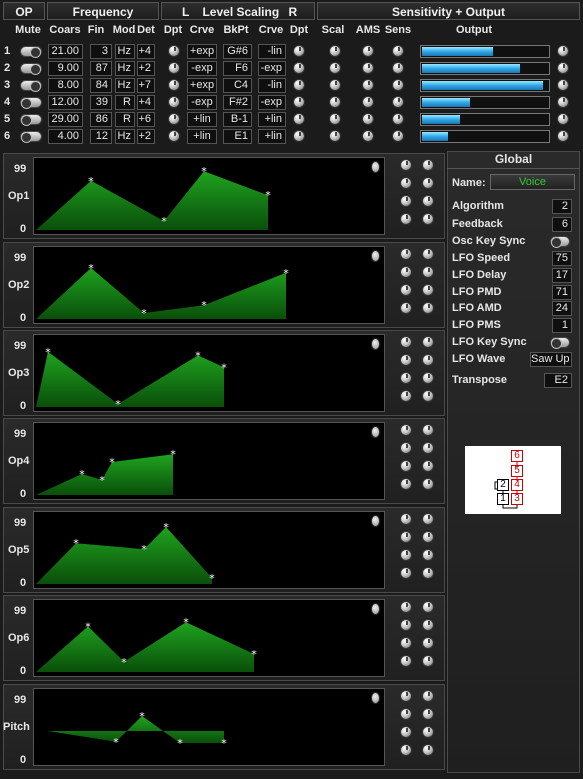 This screenshot has height=779, width=583. Describe the element at coordinates (272, 68) in the screenshot. I see `curve-right-field: -exp` at that location.